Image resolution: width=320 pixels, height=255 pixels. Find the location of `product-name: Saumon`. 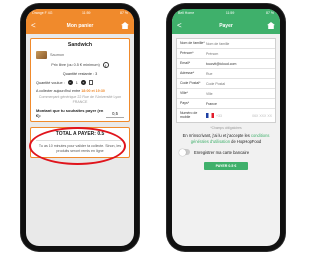

product-name: Saumon is located at coordinates (57, 55).